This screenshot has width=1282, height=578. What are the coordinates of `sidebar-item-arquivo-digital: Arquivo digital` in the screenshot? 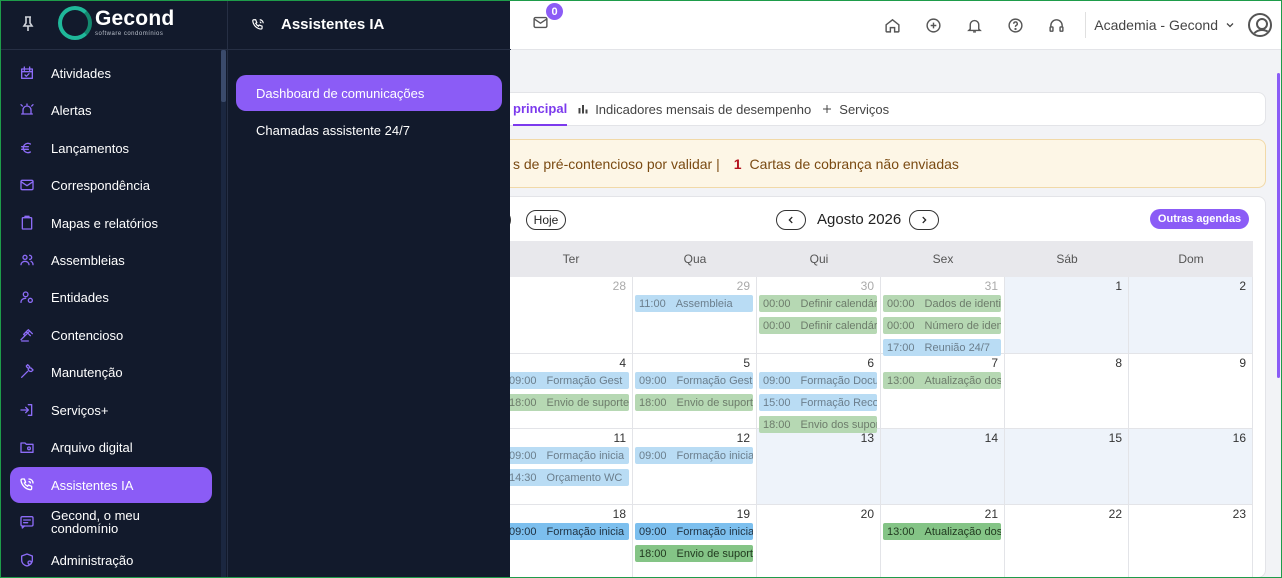 It's located at (111, 447).